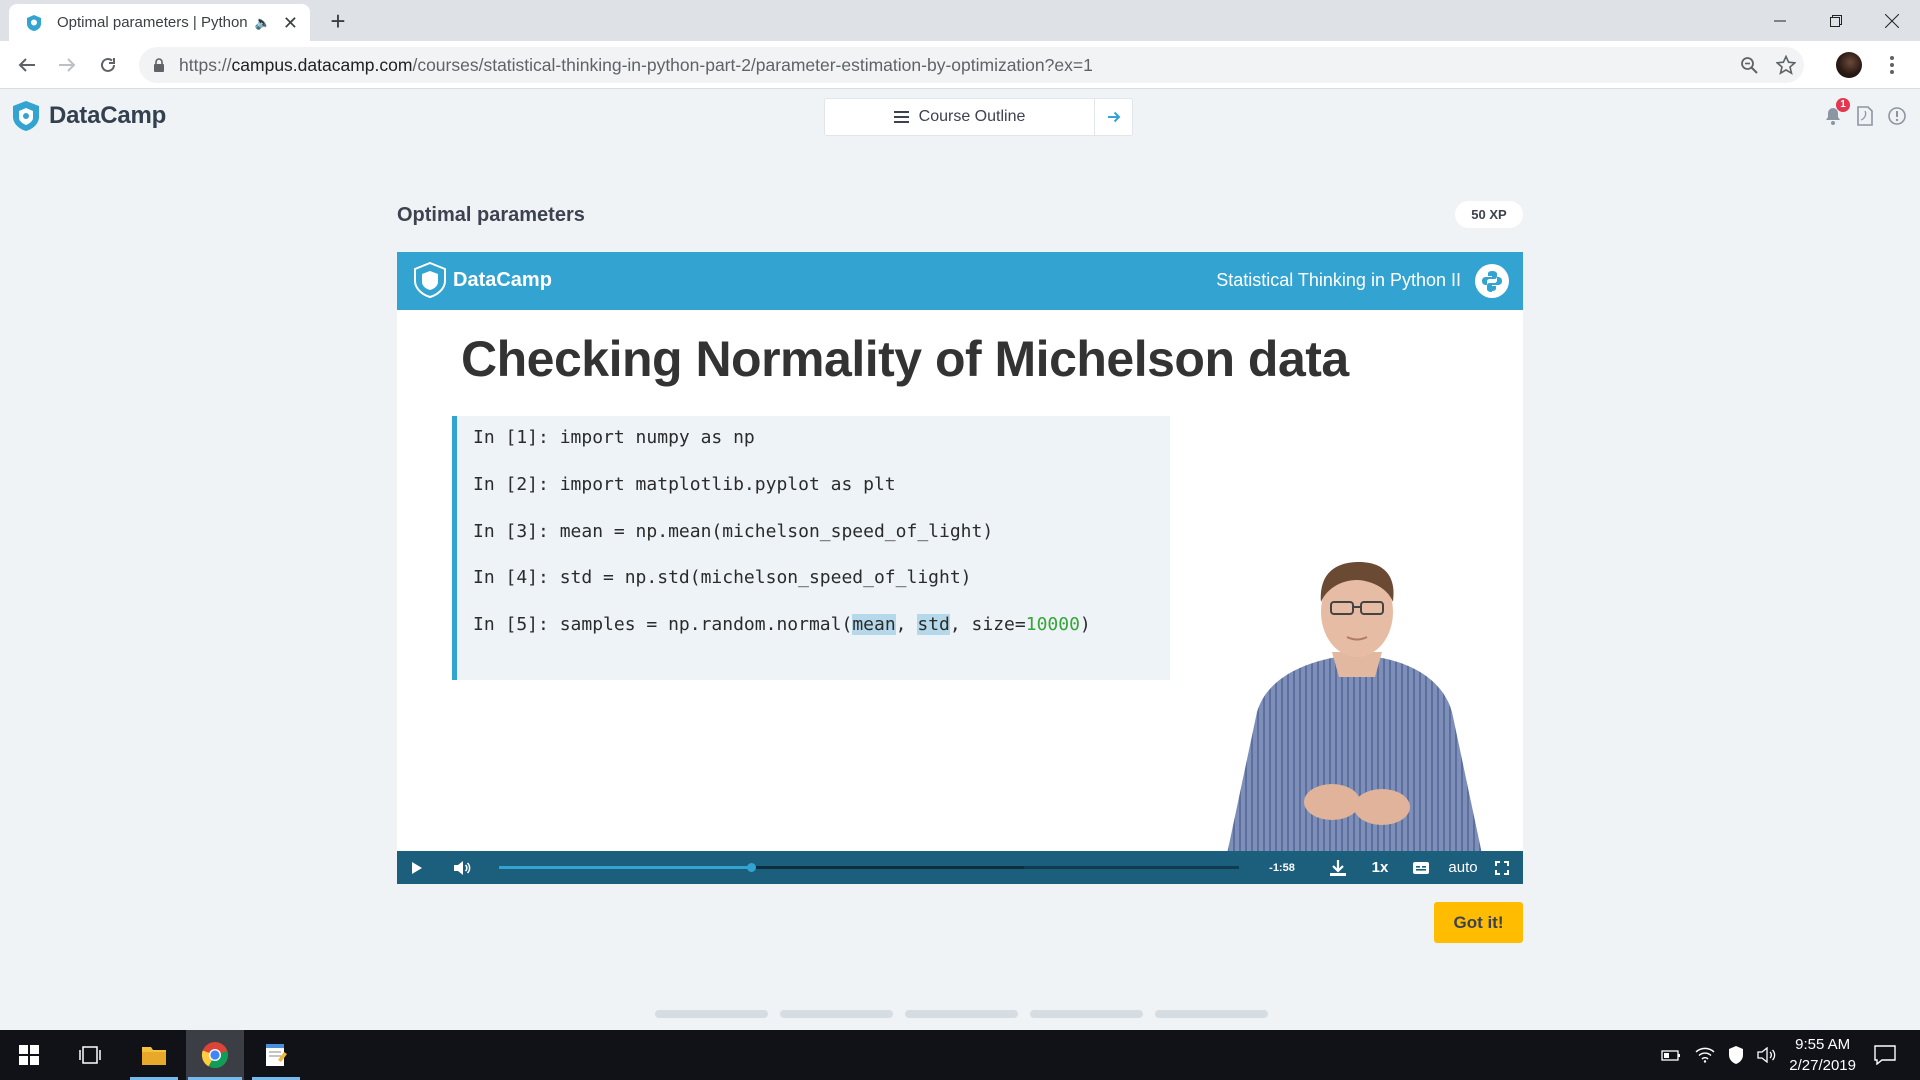  Describe the element at coordinates (90, 1055) in the screenshot. I see `task-view-button` at that location.